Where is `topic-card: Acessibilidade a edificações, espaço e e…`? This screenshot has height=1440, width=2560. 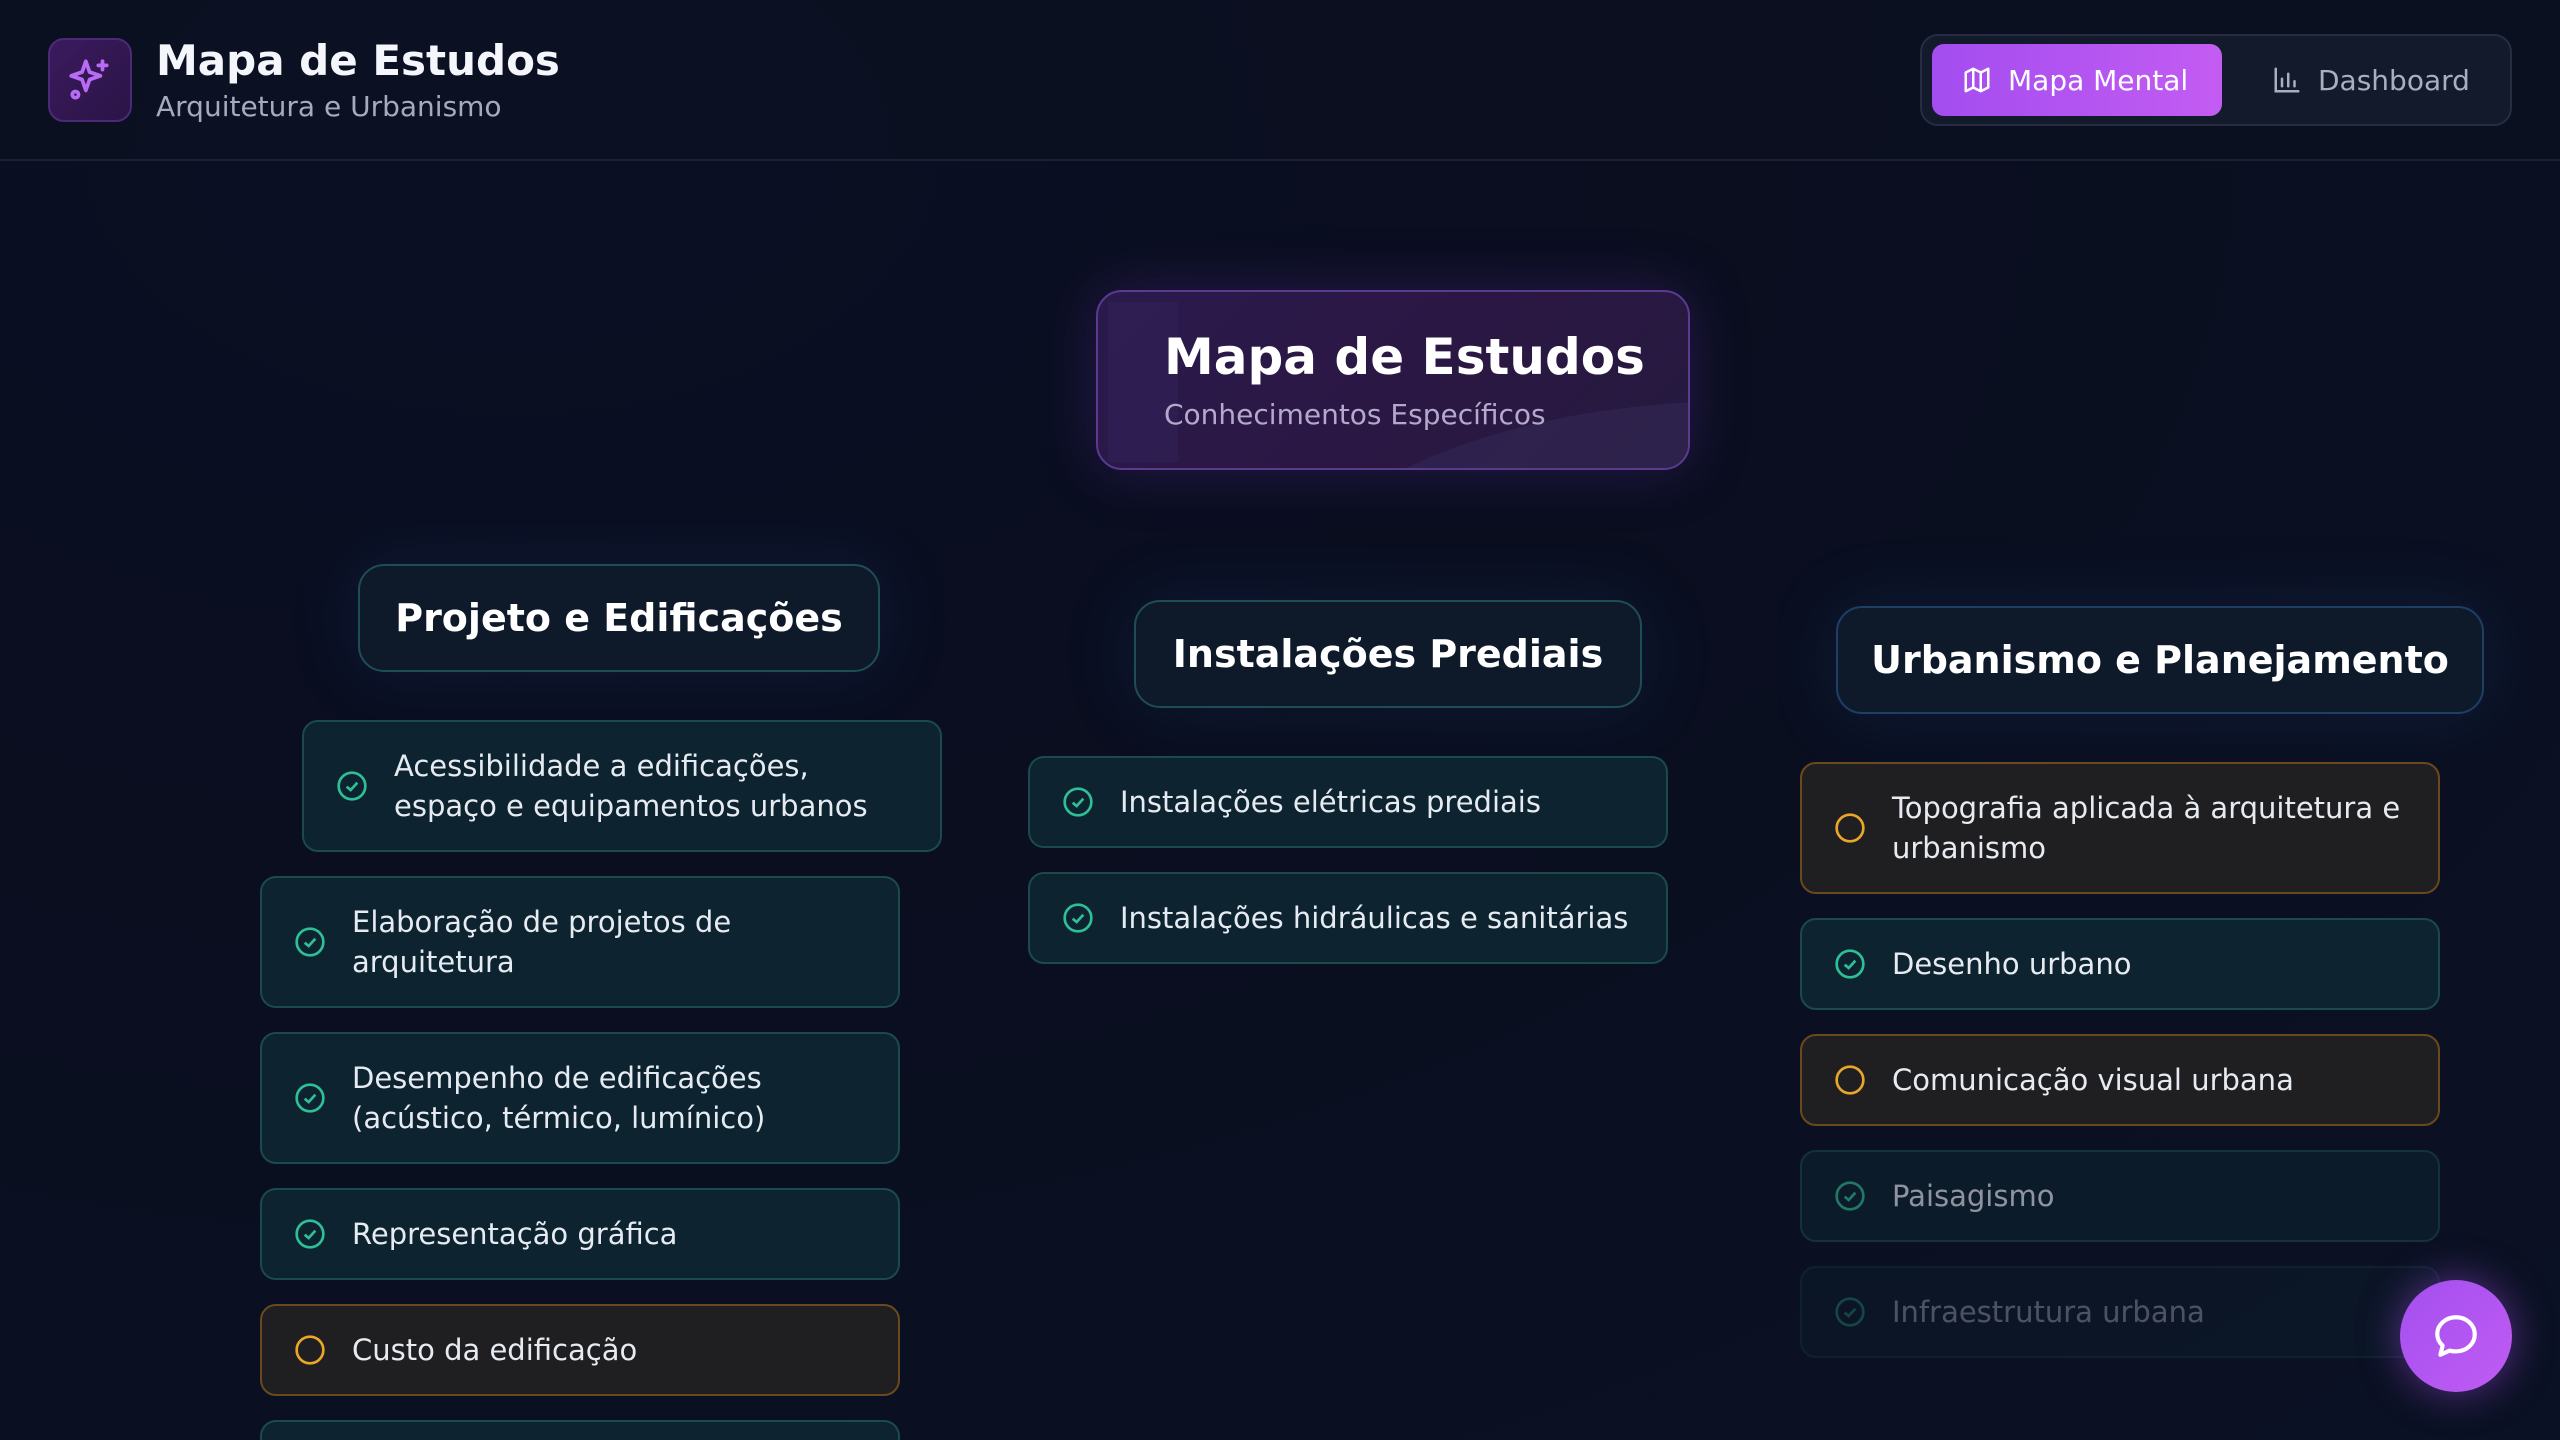 topic-card: Acessibilidade a edificações, espaço e e… is located at coordinates (622, 786).